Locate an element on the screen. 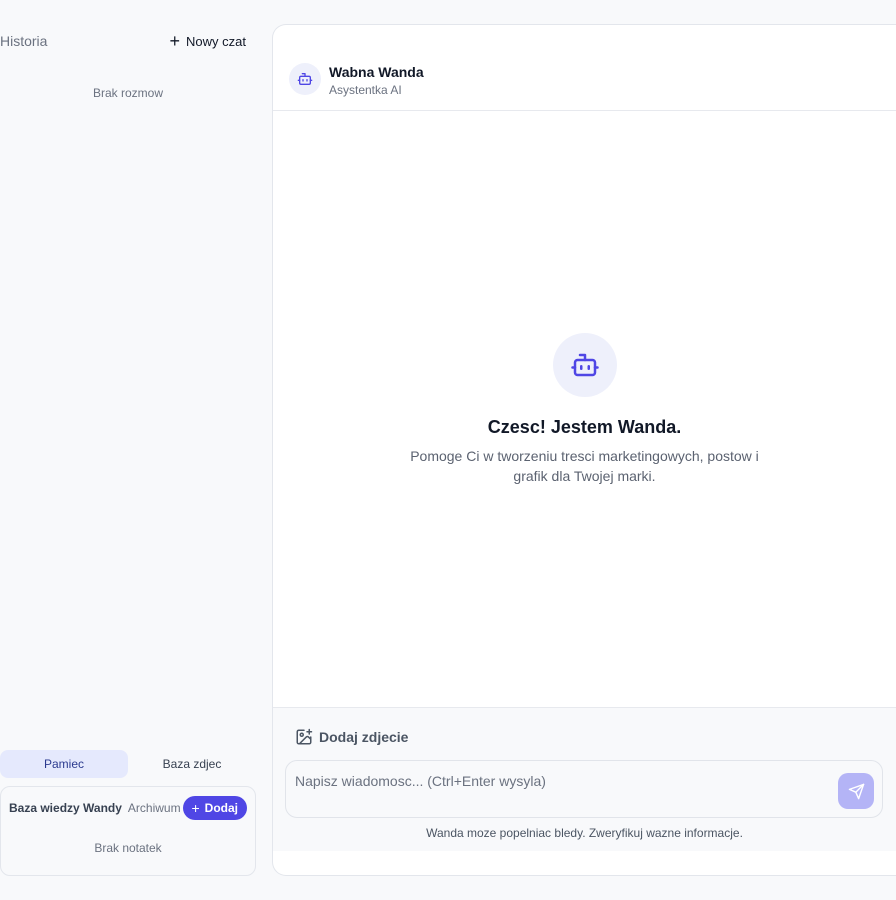 The image size is (896, 900). new-chat-button: + Nowy czat is located at coordinates (213, 41).